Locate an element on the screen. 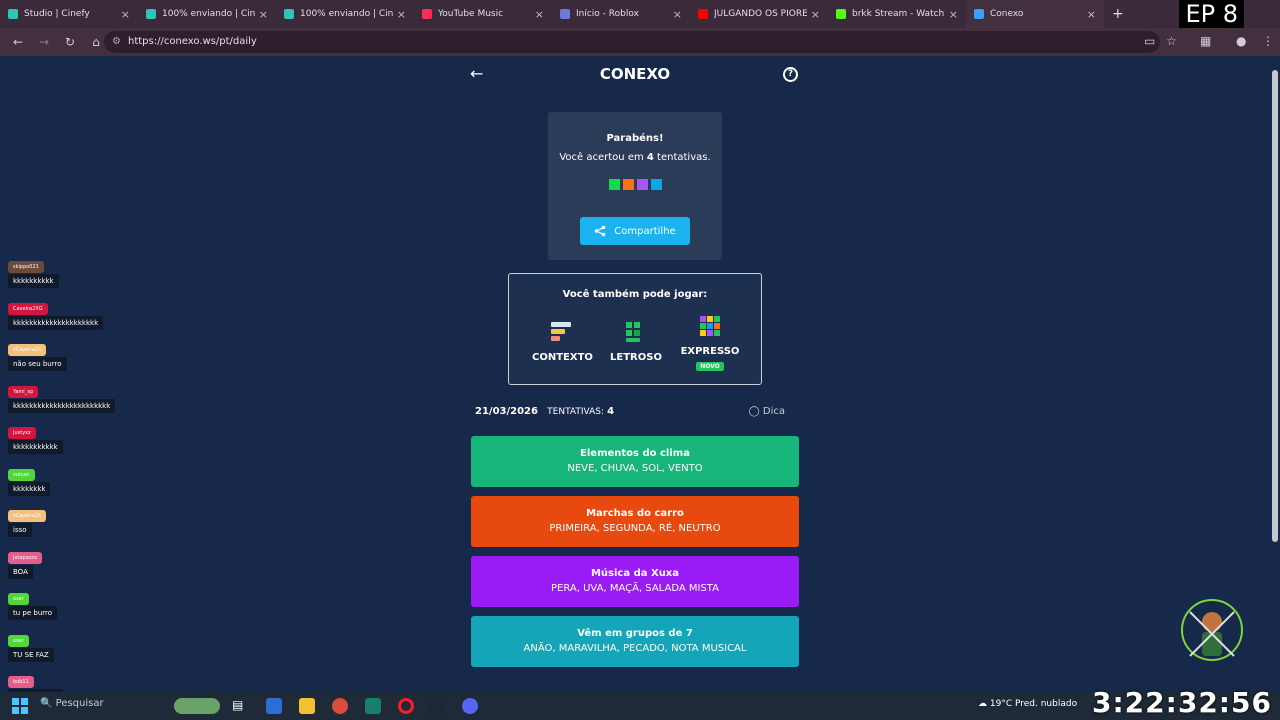  game-label: CONTEXTO is located at coordinates (562, 357).